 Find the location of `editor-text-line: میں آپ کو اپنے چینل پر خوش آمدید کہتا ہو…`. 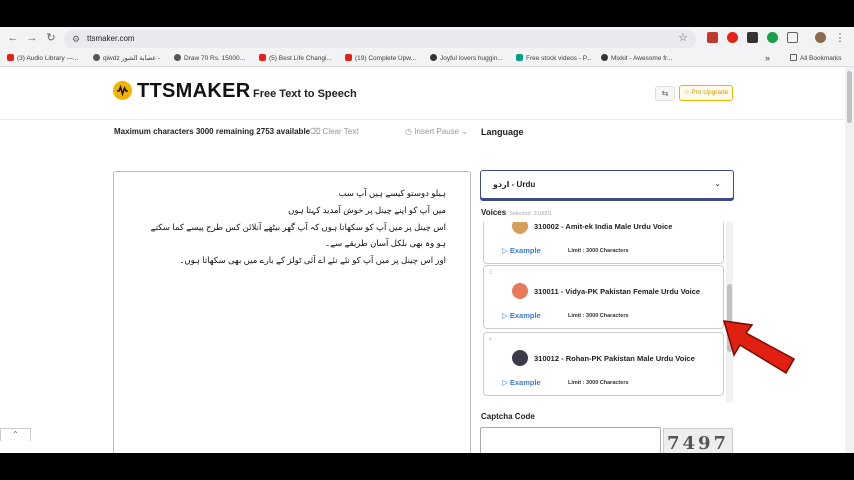

editor-text-line: میں آپ کو اپنے چینل پر خوش آمدید کہتا ہو… is located at coordinates (367, 210).